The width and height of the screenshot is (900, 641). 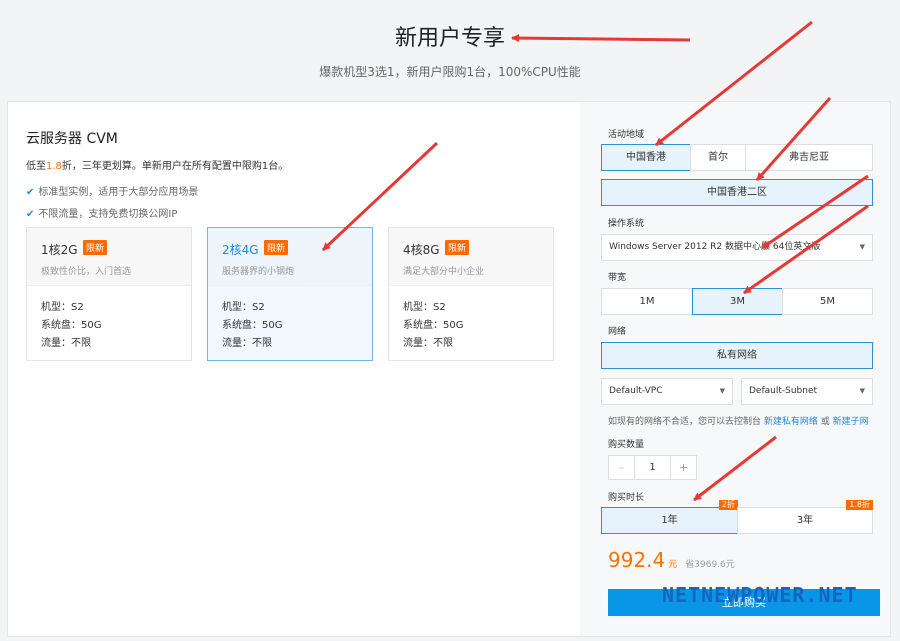 What do you see at coordinates (737, 355) in the screenshot?
I see `network-button: 私有网络` at bounding box center [737, 355].